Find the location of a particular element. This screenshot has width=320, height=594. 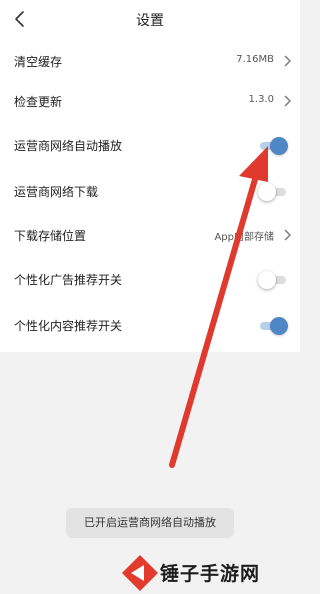

download-location-value: App内部存储 is located at coordinates (244, 237).